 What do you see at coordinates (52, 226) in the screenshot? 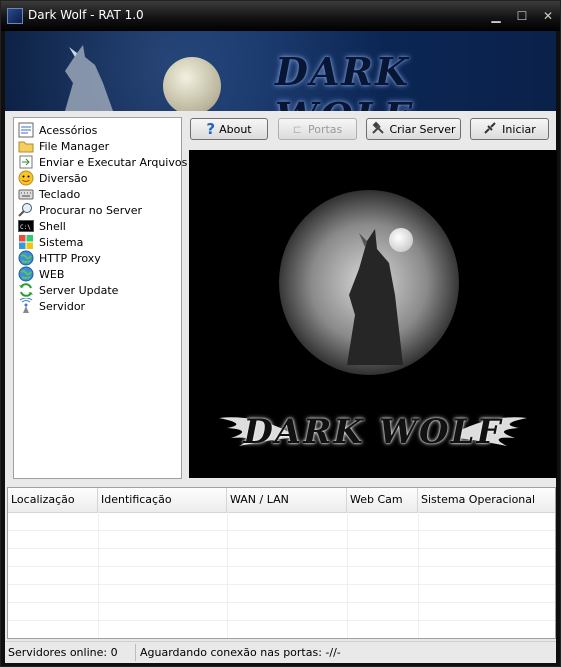
I see `tree-item-label: Shell` at bounding box center [52, 226].